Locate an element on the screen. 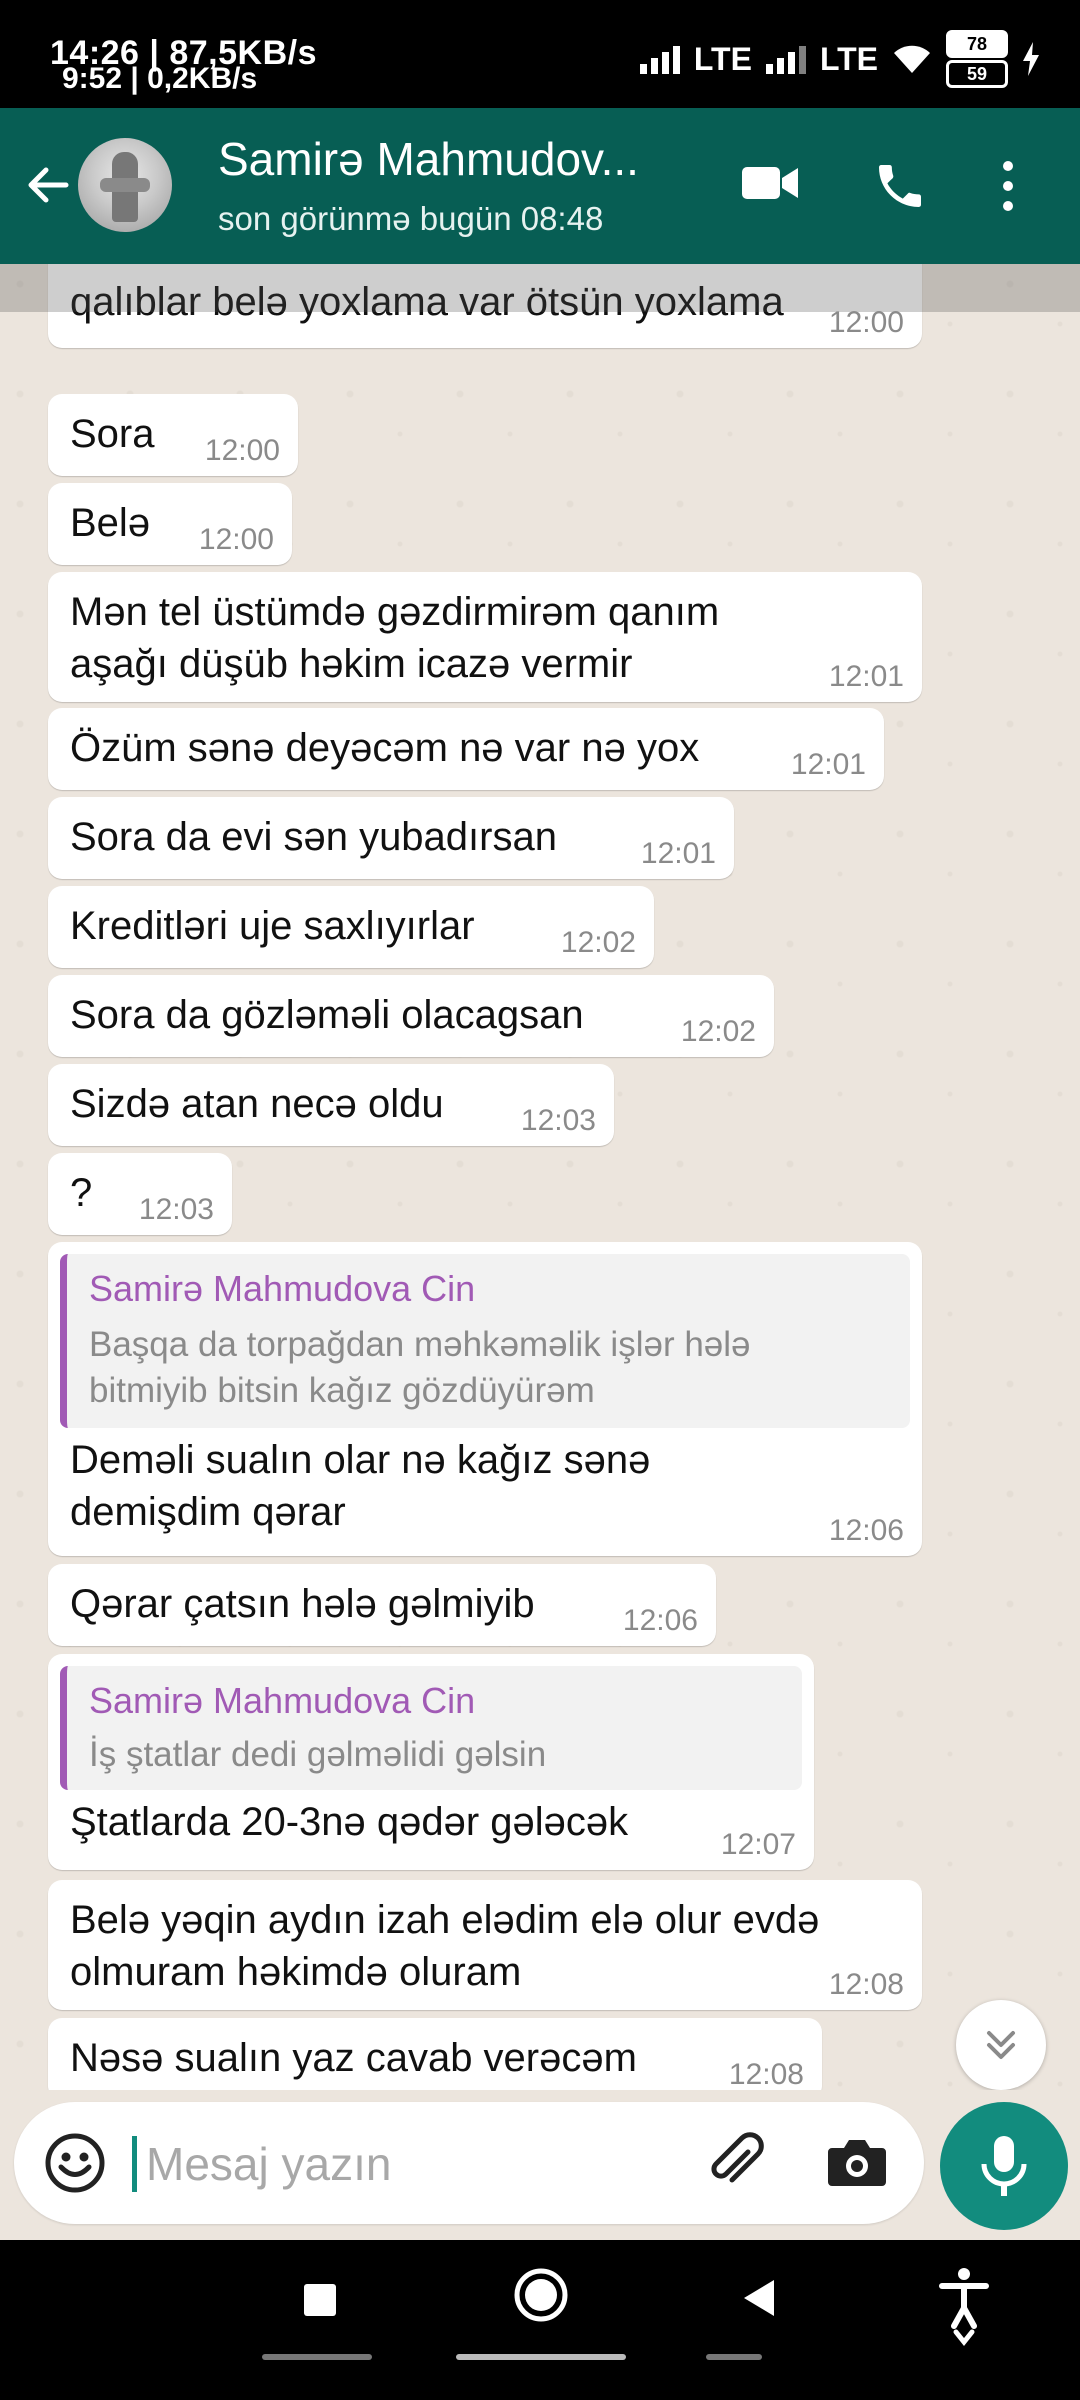 The image size is (1080, 2400). message-bubble: Sora da gözləməli olacagsan 12:02 is located at coordinates (411, 1016).